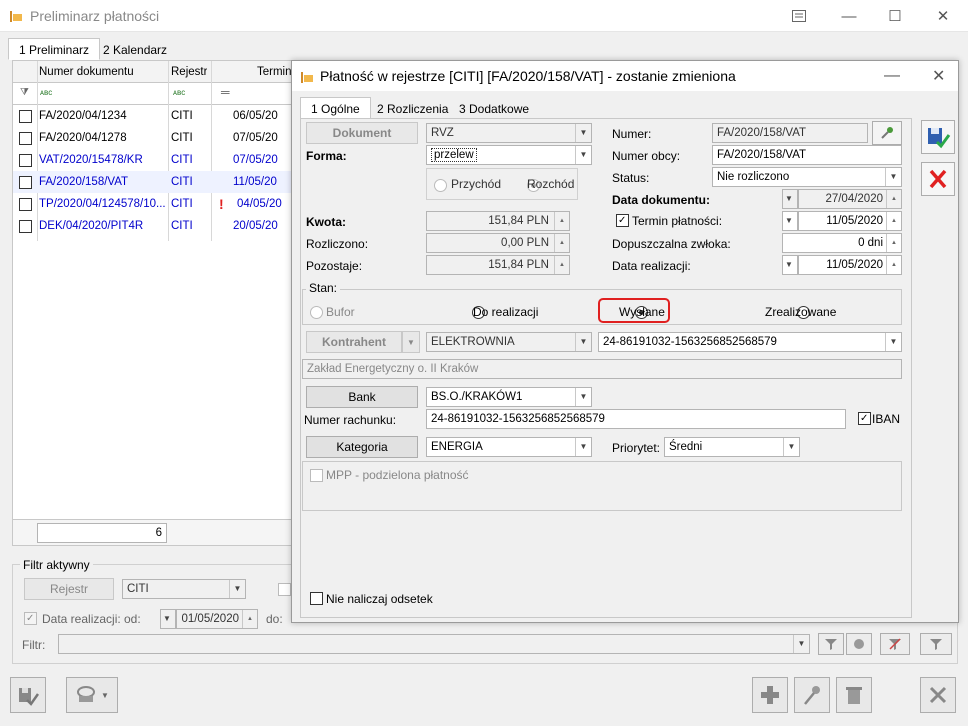 The height and width of the screenshot is (726, 968). I want to click on tab-preliminarz: 1 Preliminarz, so click(54, 49).